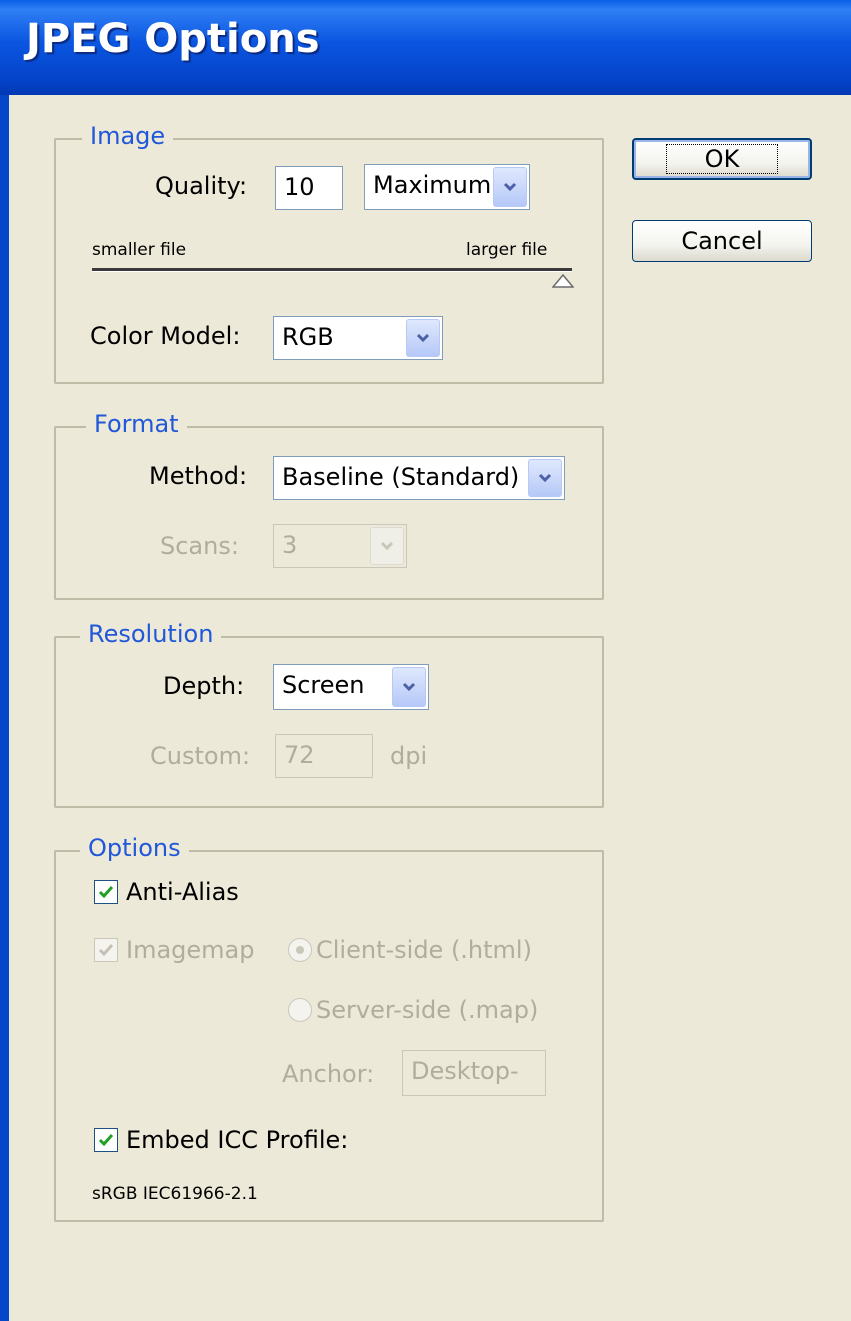 Image resolution: width=851 pixels, height=1321 pixels. What do you see at coordinates (332, 270) in the screenshot?
I see `quality-slider-track` at bounding box center [332, 270].